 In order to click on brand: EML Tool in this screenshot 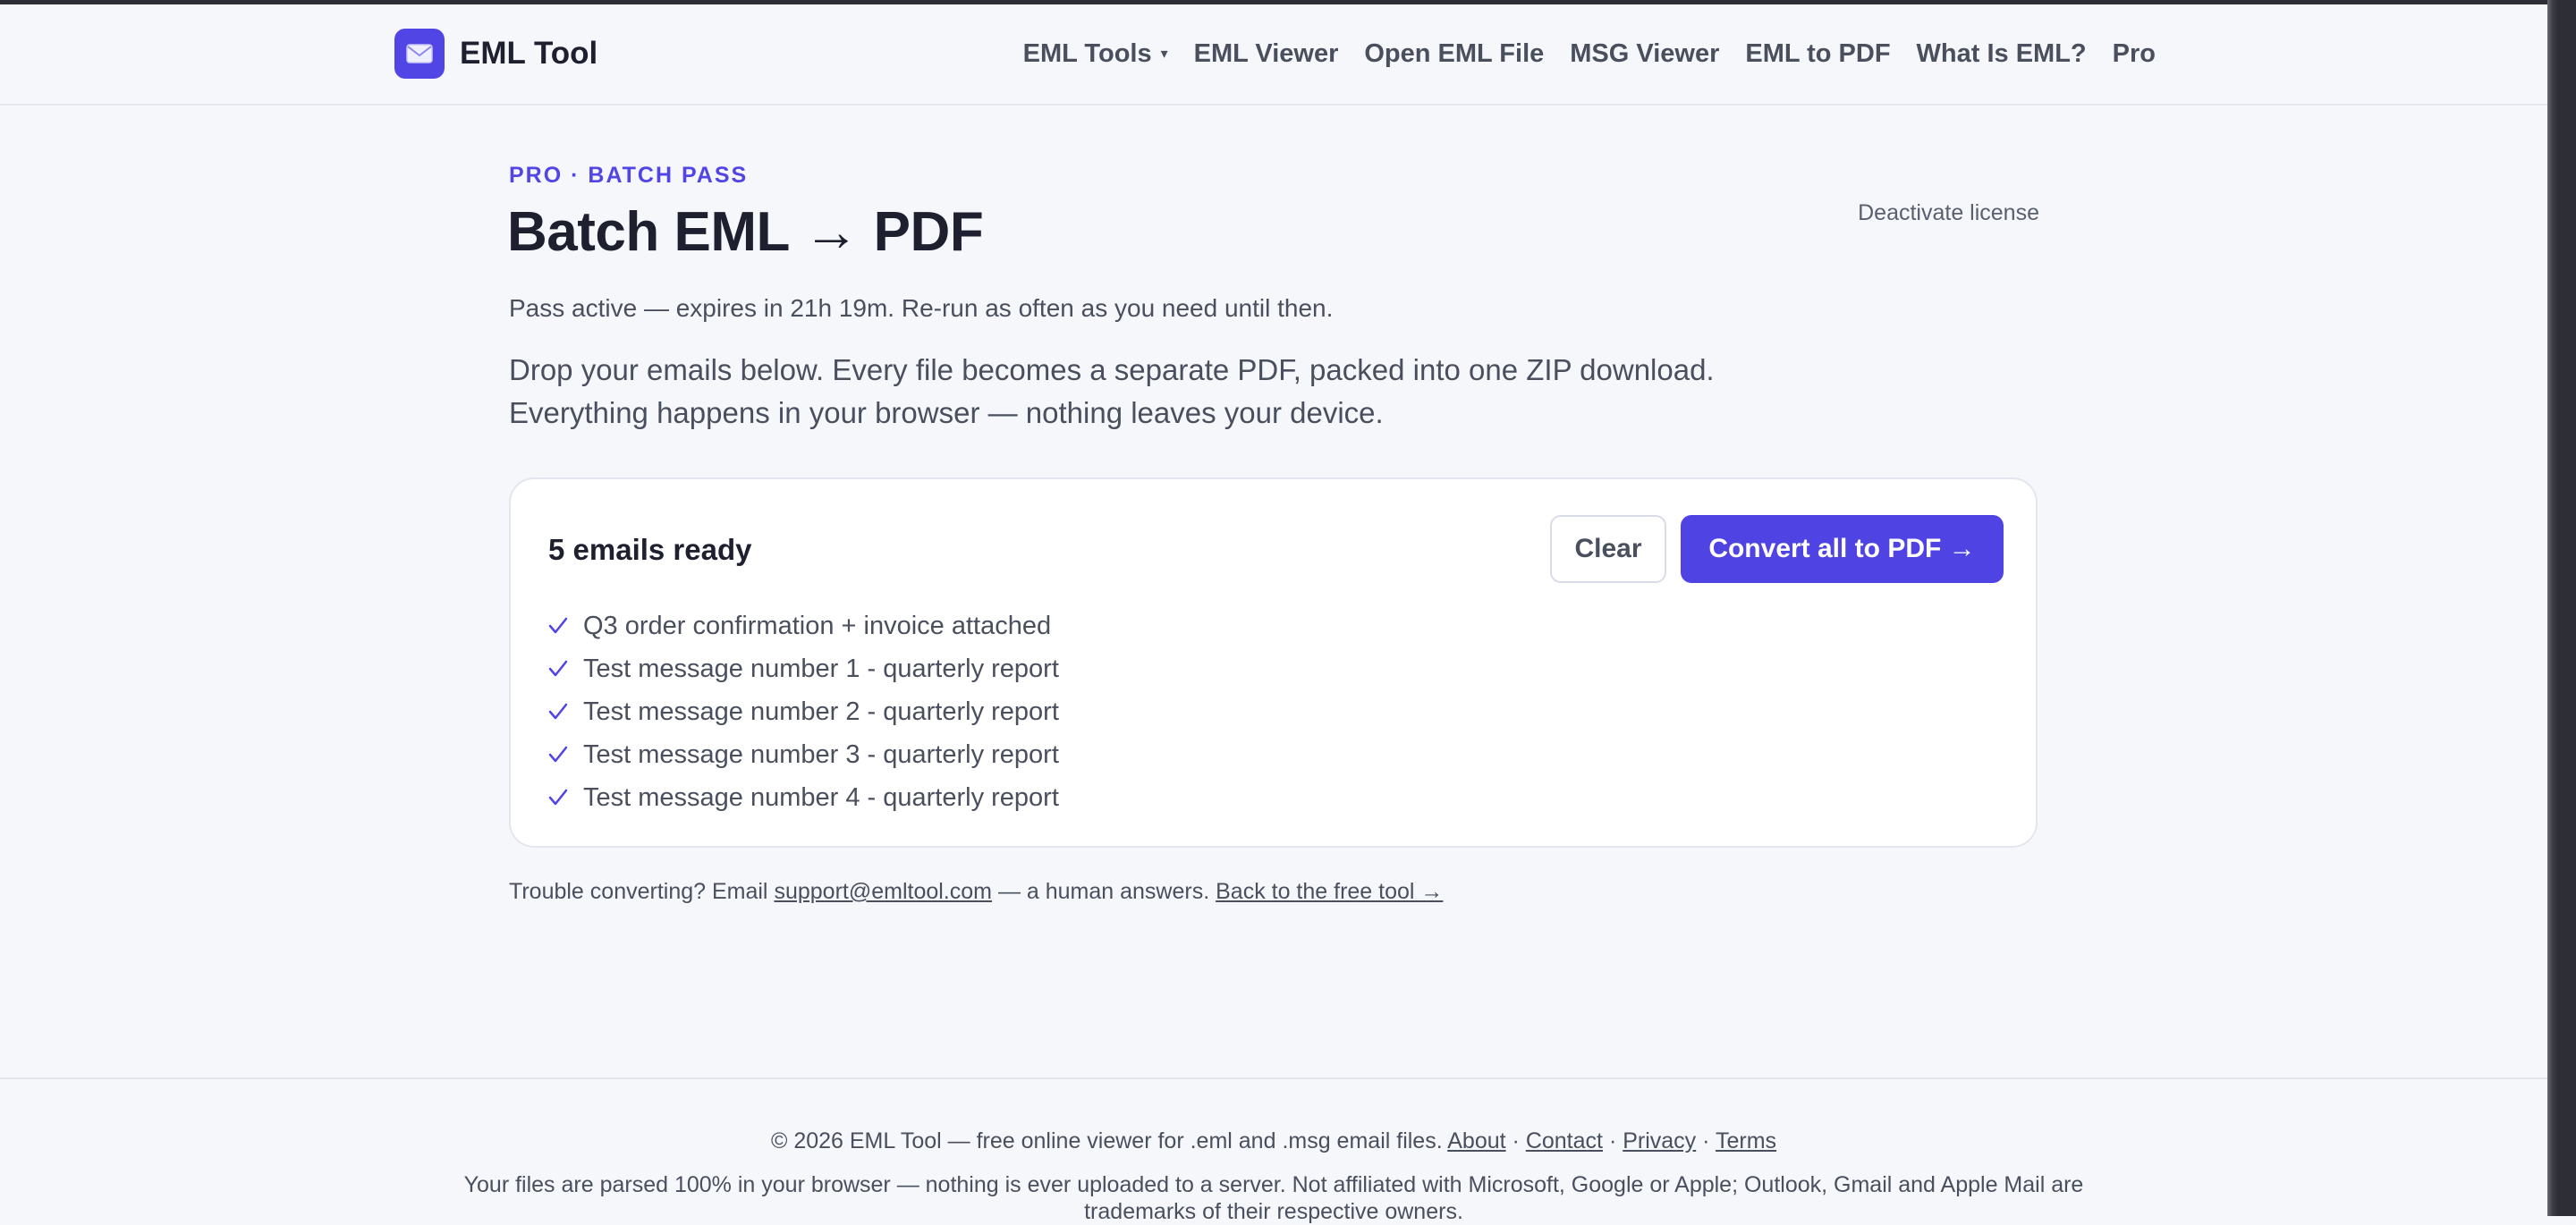, I will do `click(495, 54)`.